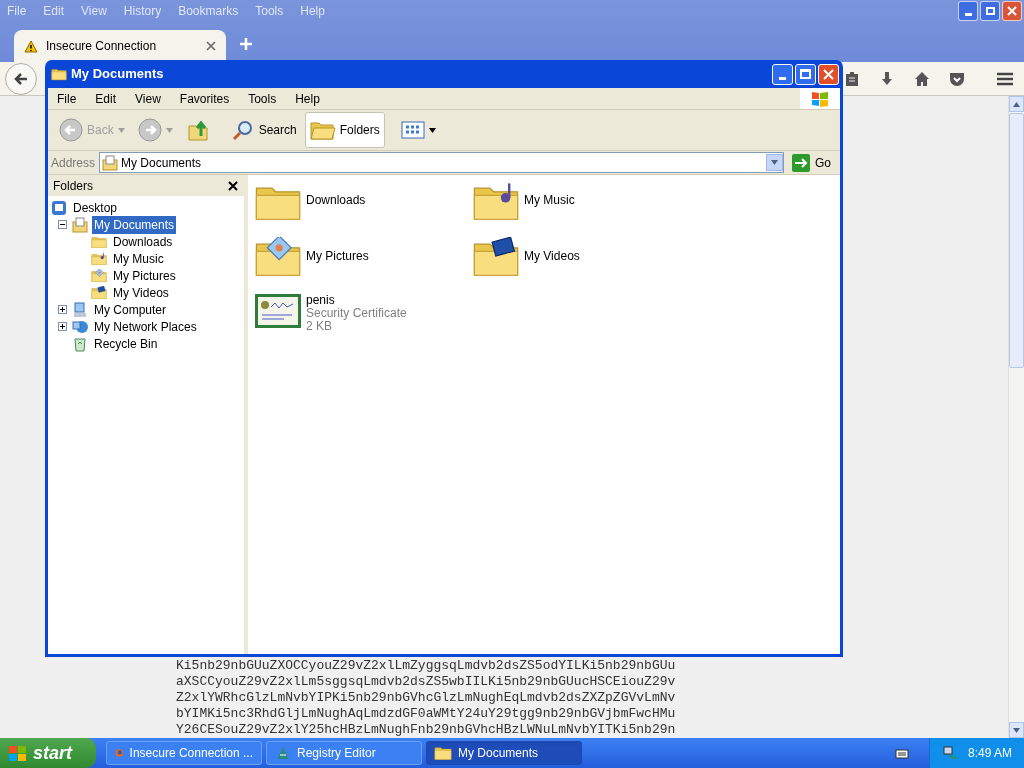 The width and height of the screenshot is (1024, 768). I want to click on up-arrow-icon, so click(1016, 104).